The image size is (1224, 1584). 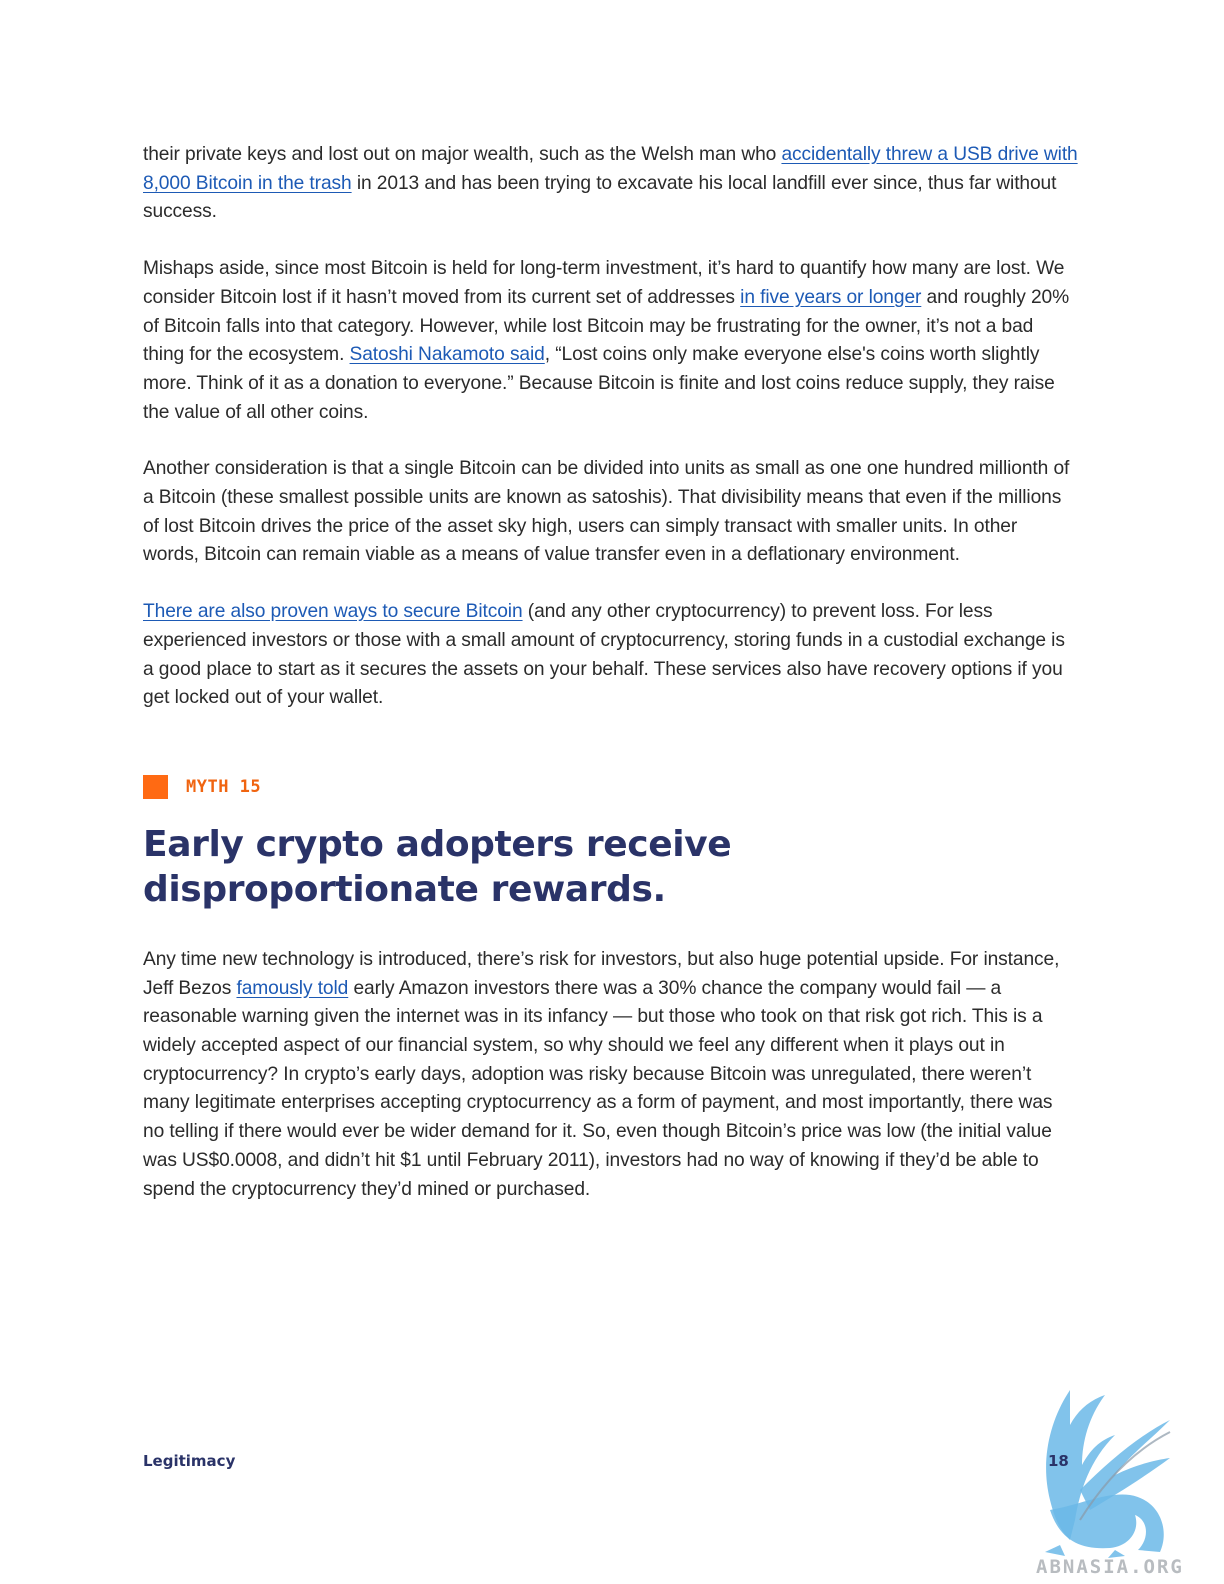 What do you see at coordinates (1110, 1567) in the screenshot?
I see `watermark-text: ABNASIA.ORG` at bounding box center [1110, 1567].